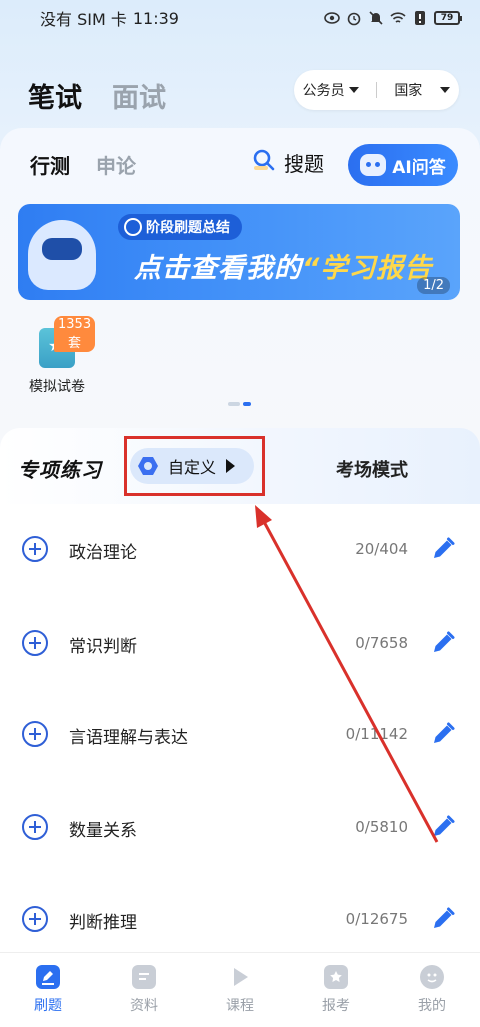 Image resolution: width=480 pixels, height=1027 pixels. I want to click on bottom-navigation: 刷题 资料 课程 报考 我的, so click(240, 989).